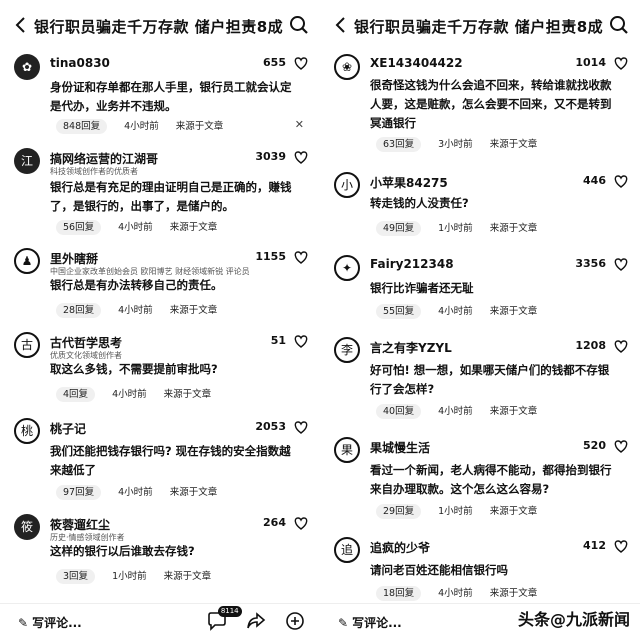  What do you see at coordinates (76, 394) in the screenshot?
I see `replies-button: 4回复` at bounding box center [76, 394].